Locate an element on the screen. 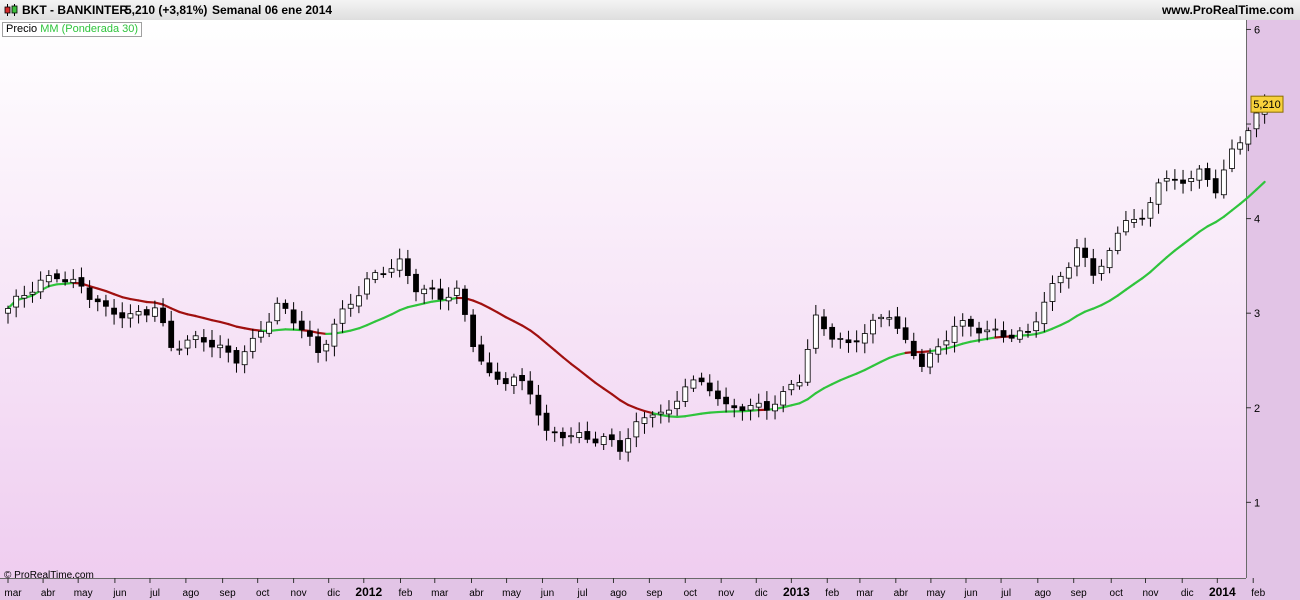  x-tick-label: 2012 is located at coordinates (368, 592).